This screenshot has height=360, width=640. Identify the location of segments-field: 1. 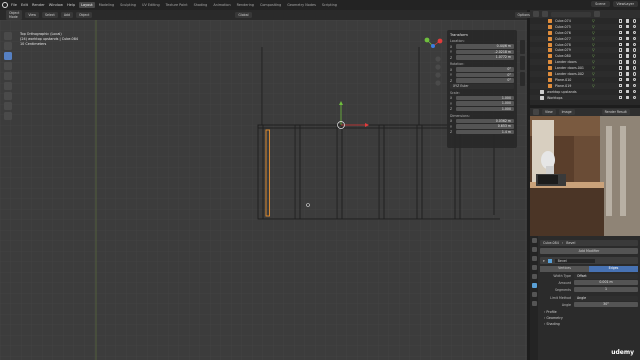
(606, 290).